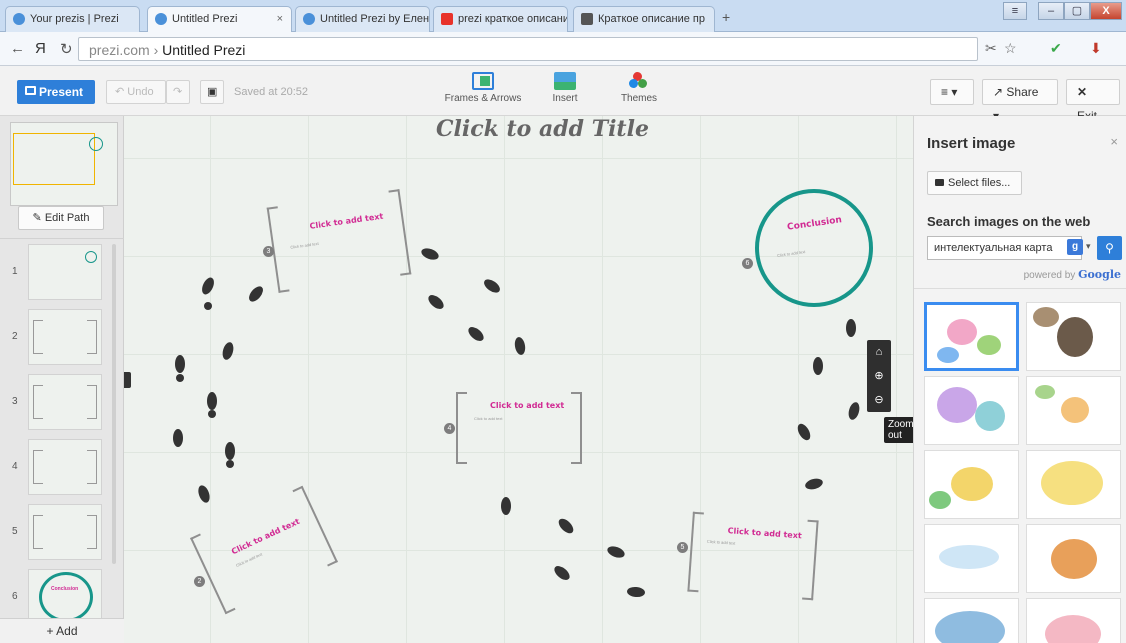 The width and height of the screenshot is (1126, 643). I want to click on folder-icon, so click(939, 182).